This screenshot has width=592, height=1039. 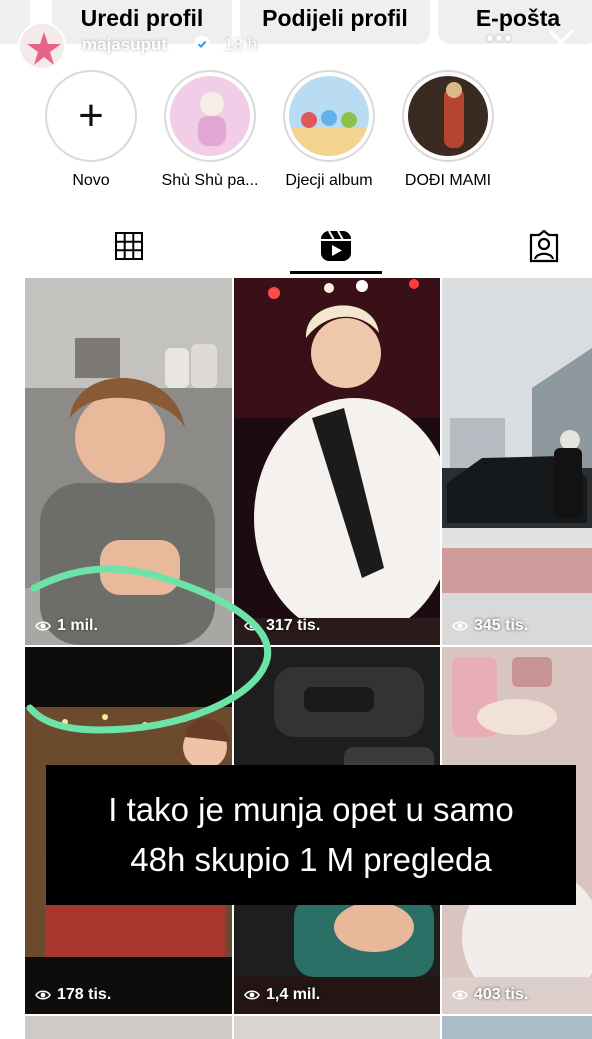 I want to click on tagged-icon, so click(x=544, y=246).